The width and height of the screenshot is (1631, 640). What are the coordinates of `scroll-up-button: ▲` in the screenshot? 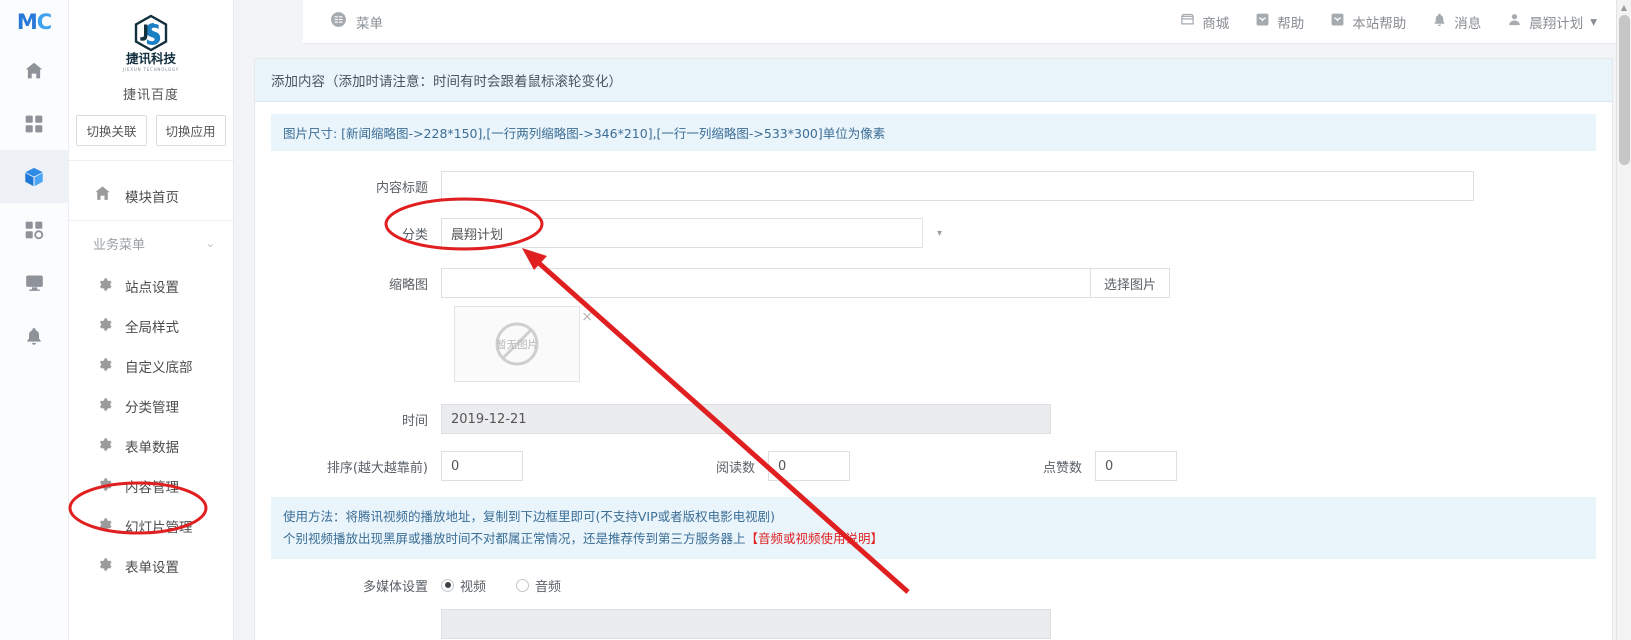 It's located at (1624, 7).